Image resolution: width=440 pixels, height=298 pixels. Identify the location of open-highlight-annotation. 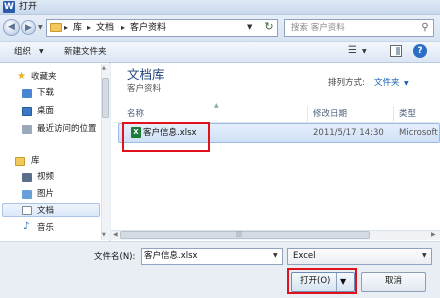
(322, 281).